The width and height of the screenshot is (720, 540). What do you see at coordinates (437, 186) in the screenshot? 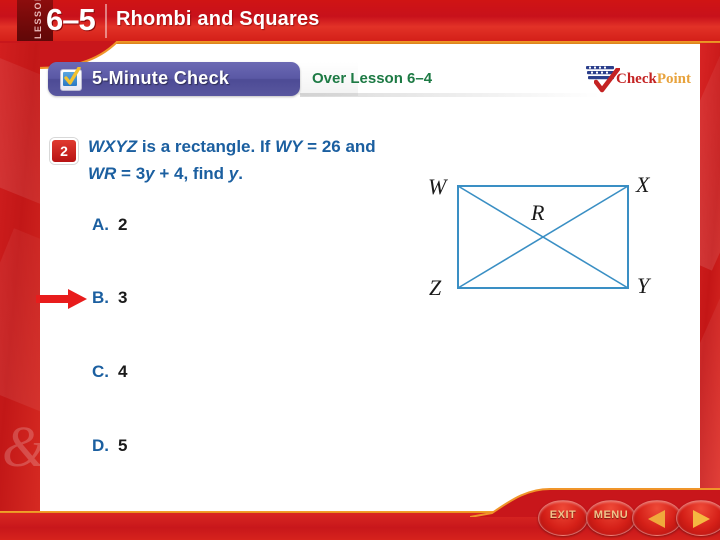
I see `figure-vertex-w: W` at bounding box center [437, 186].